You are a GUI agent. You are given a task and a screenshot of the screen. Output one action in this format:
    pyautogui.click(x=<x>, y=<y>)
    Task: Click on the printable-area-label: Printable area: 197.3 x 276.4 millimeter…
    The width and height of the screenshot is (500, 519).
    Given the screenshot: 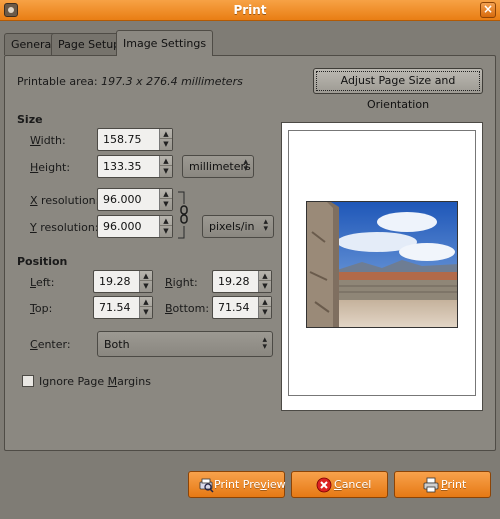 What is the action you would take?
    pyautogui.click(x=130, y=81)
    